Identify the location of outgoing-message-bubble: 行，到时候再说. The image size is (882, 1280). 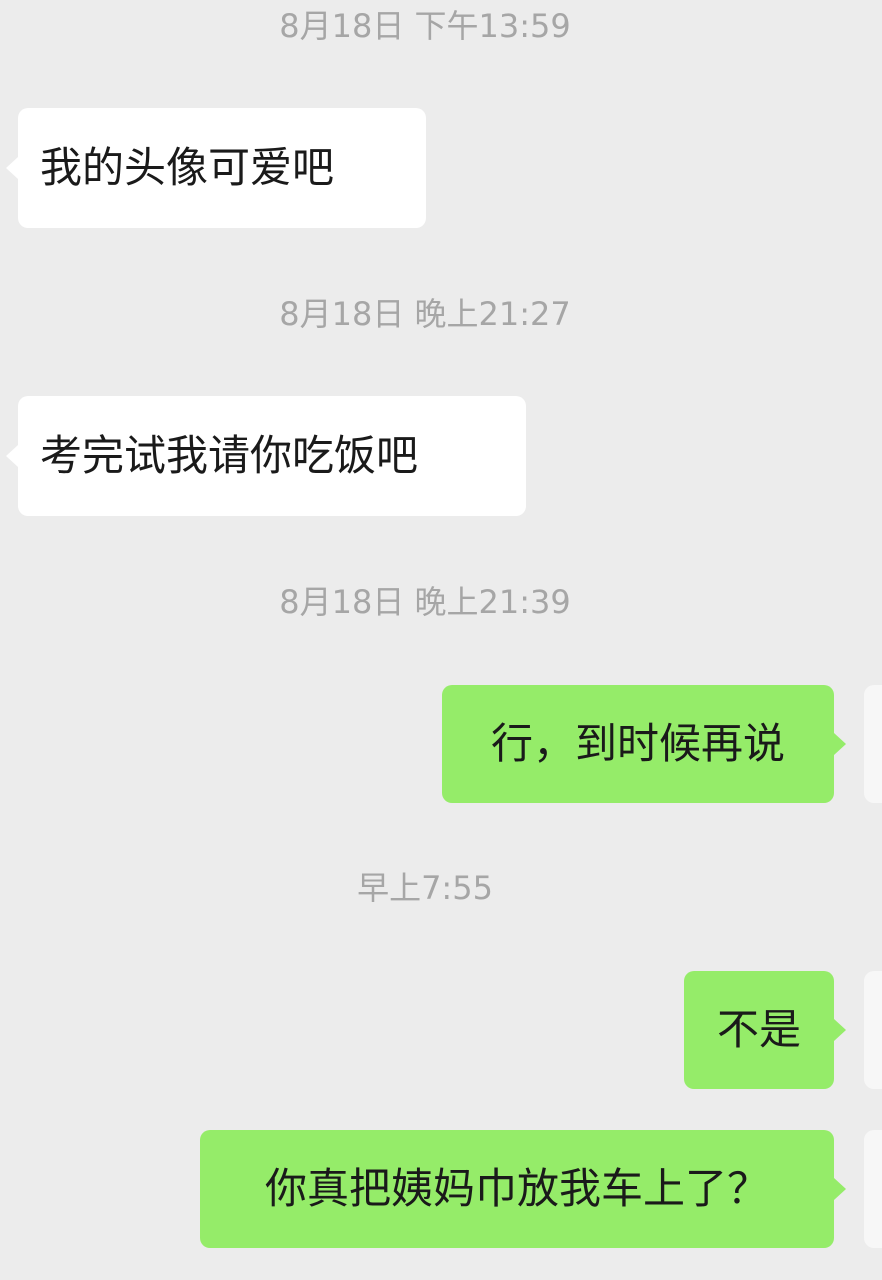
(644, 744).